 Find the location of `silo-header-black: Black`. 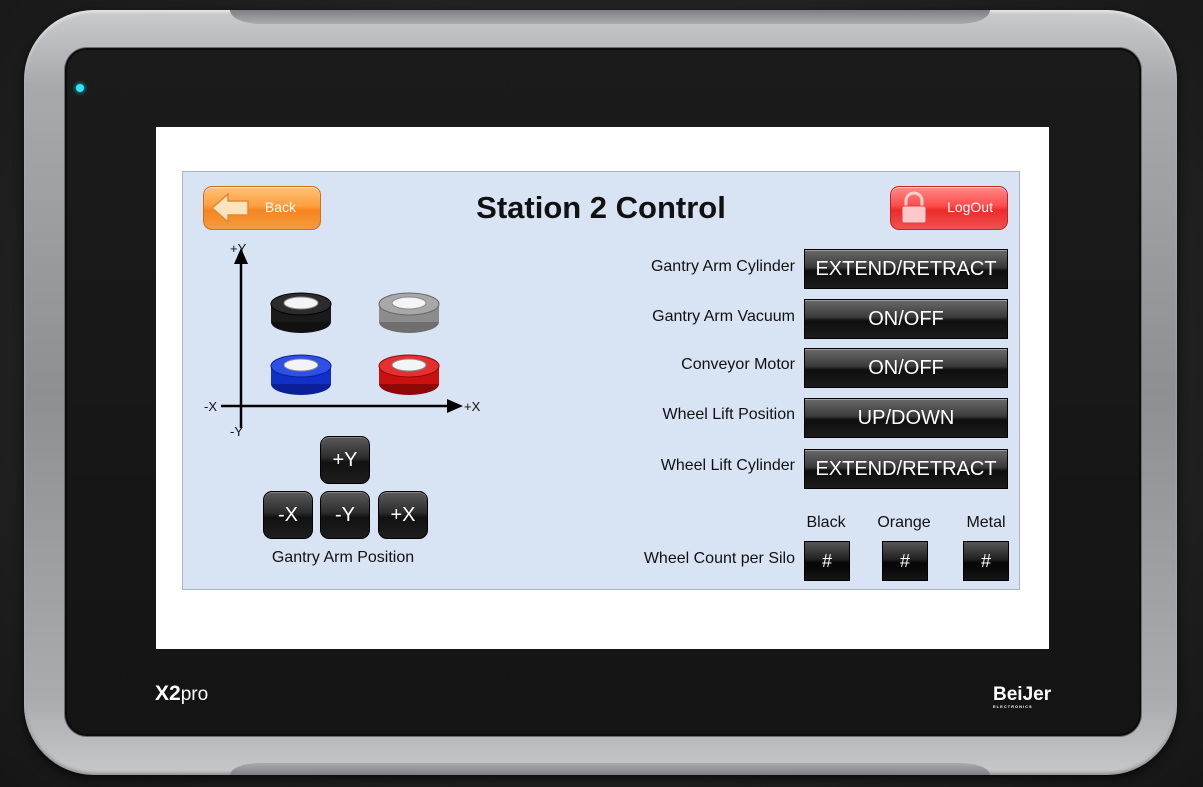

silo-header-black: Black is located at coordinates (826, 522).